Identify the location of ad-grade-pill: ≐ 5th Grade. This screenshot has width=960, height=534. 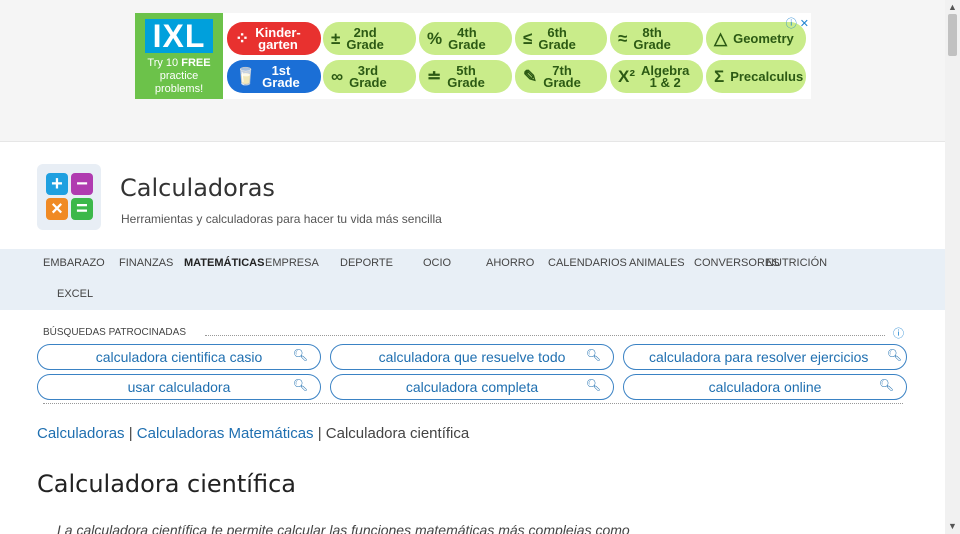
(465, 76).